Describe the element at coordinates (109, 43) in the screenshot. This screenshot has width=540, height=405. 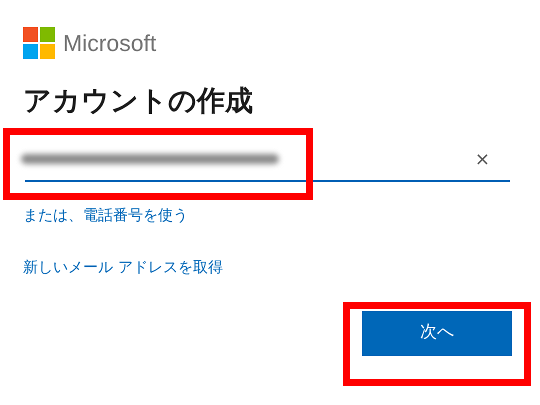
I see `brand-name: Microsoft` at that location.